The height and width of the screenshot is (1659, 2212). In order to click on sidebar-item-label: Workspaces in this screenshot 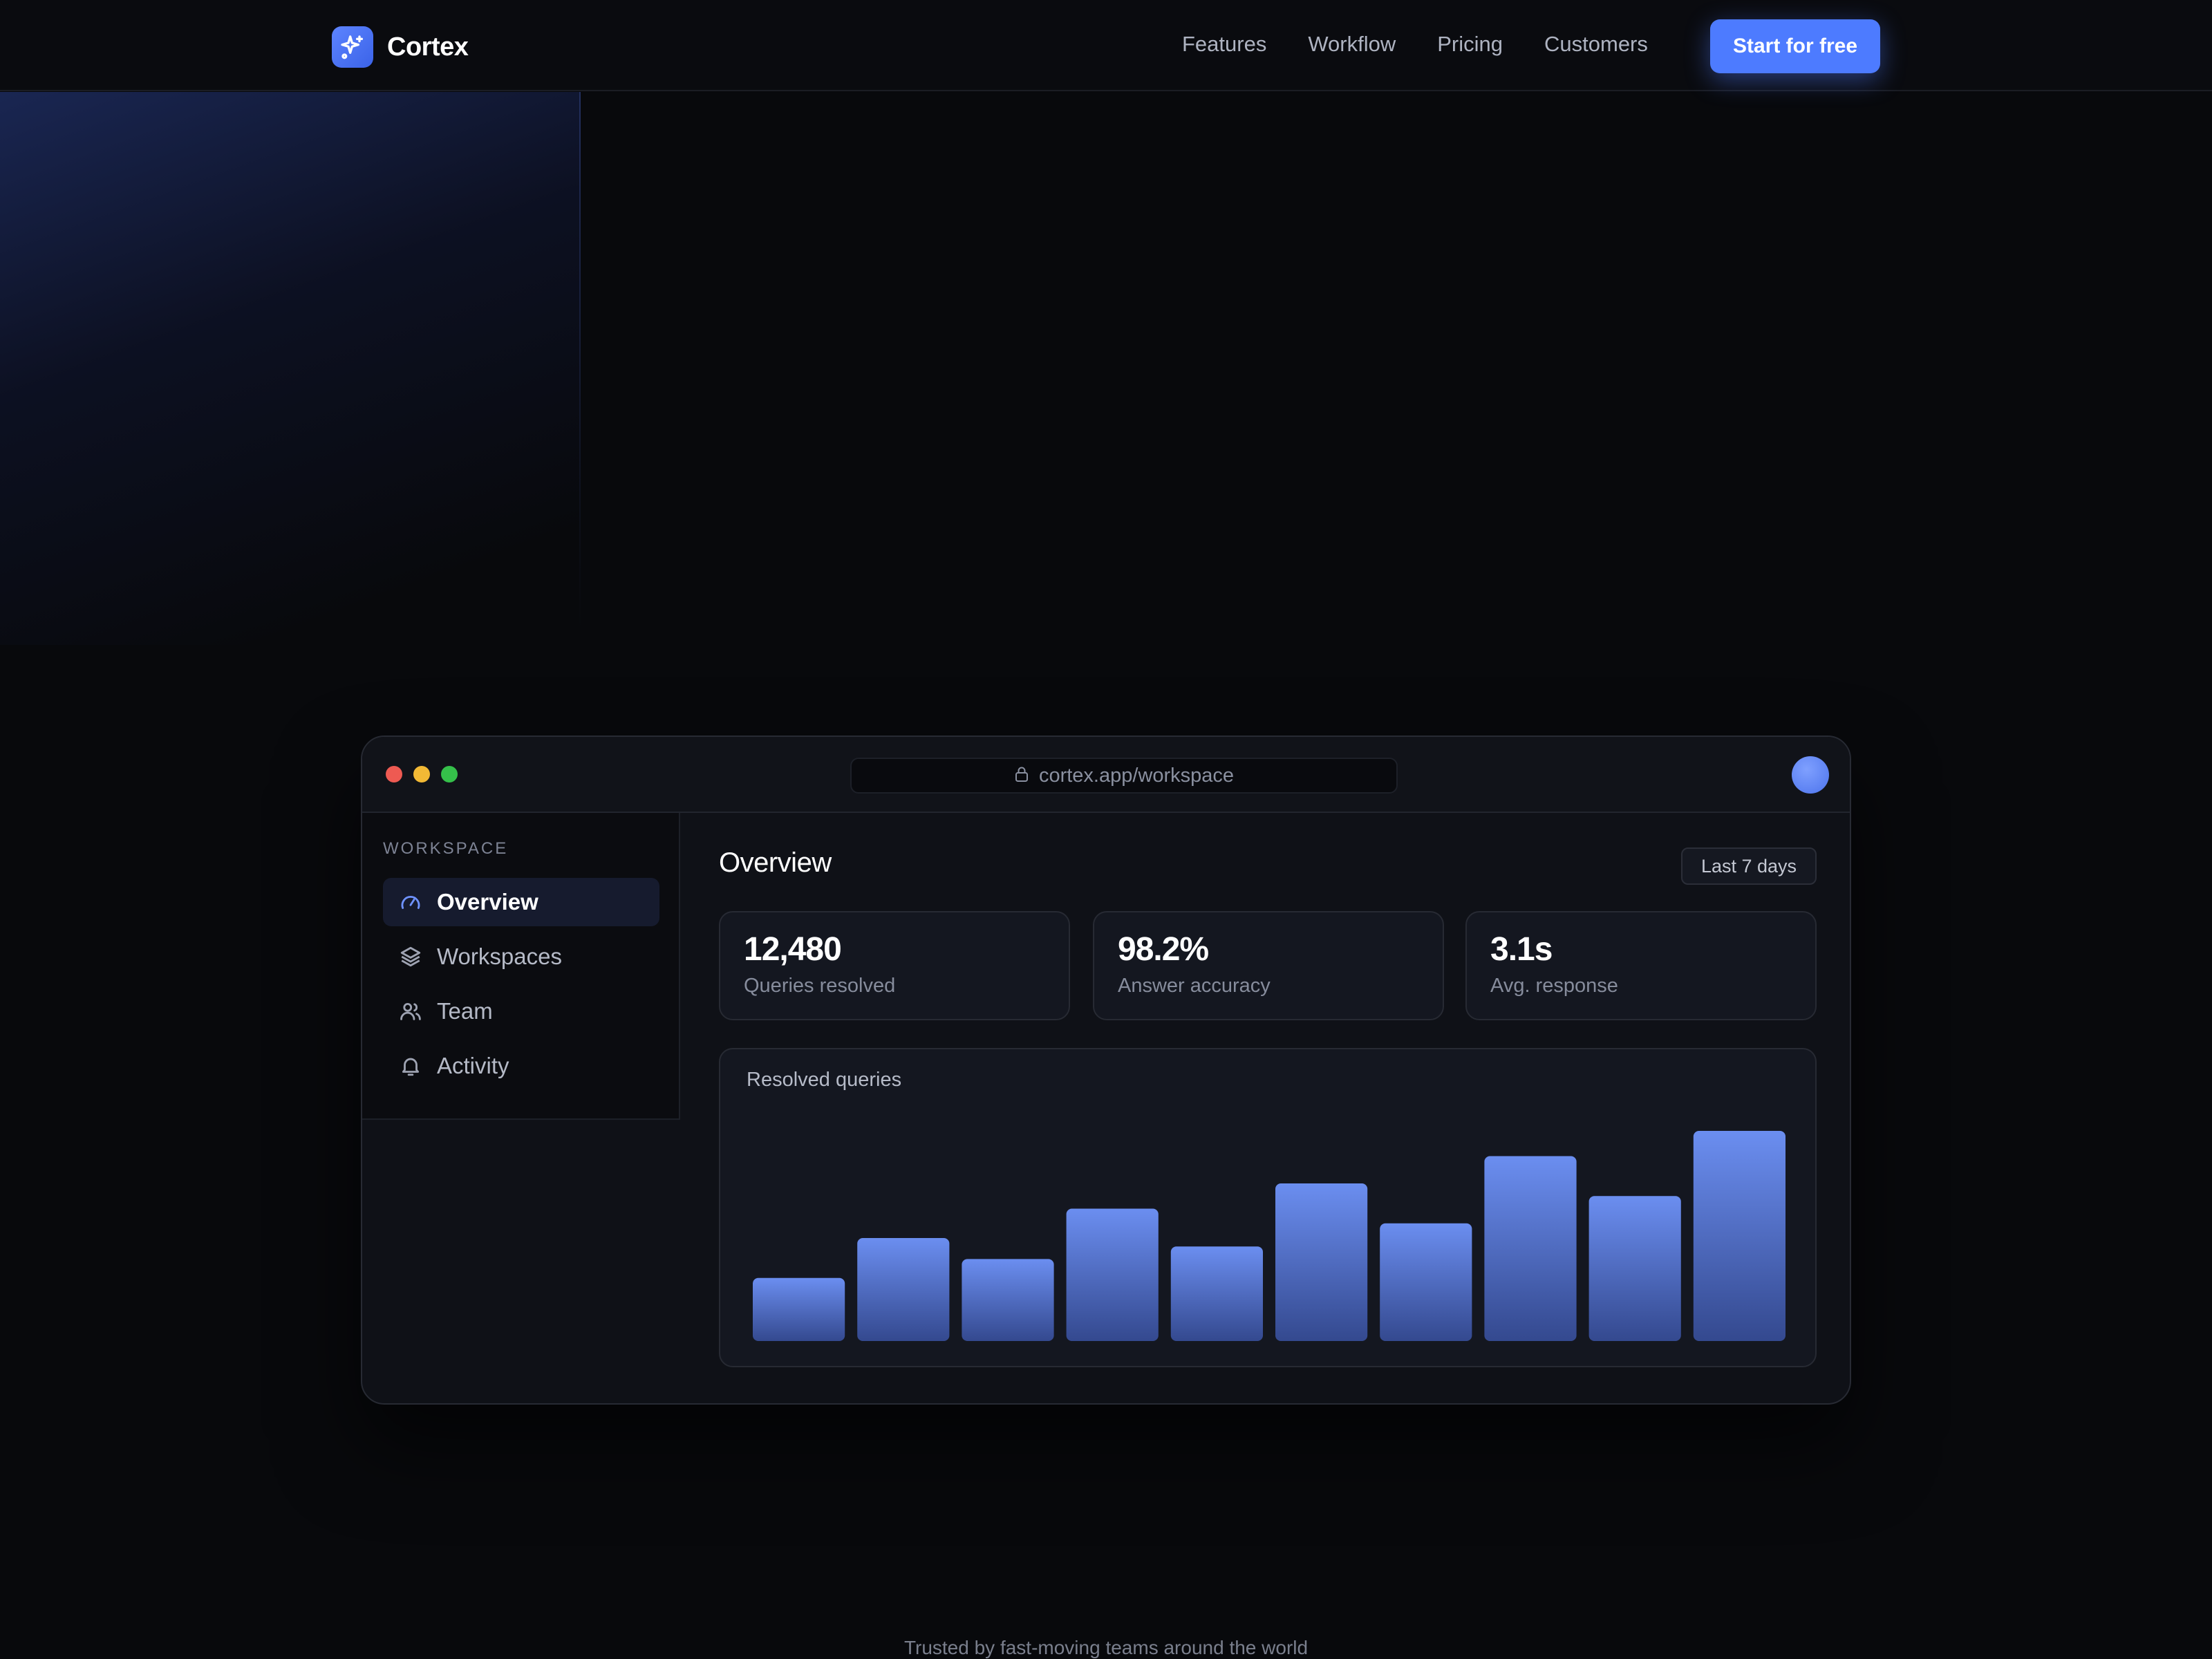, I will do `click(500, 957)`.